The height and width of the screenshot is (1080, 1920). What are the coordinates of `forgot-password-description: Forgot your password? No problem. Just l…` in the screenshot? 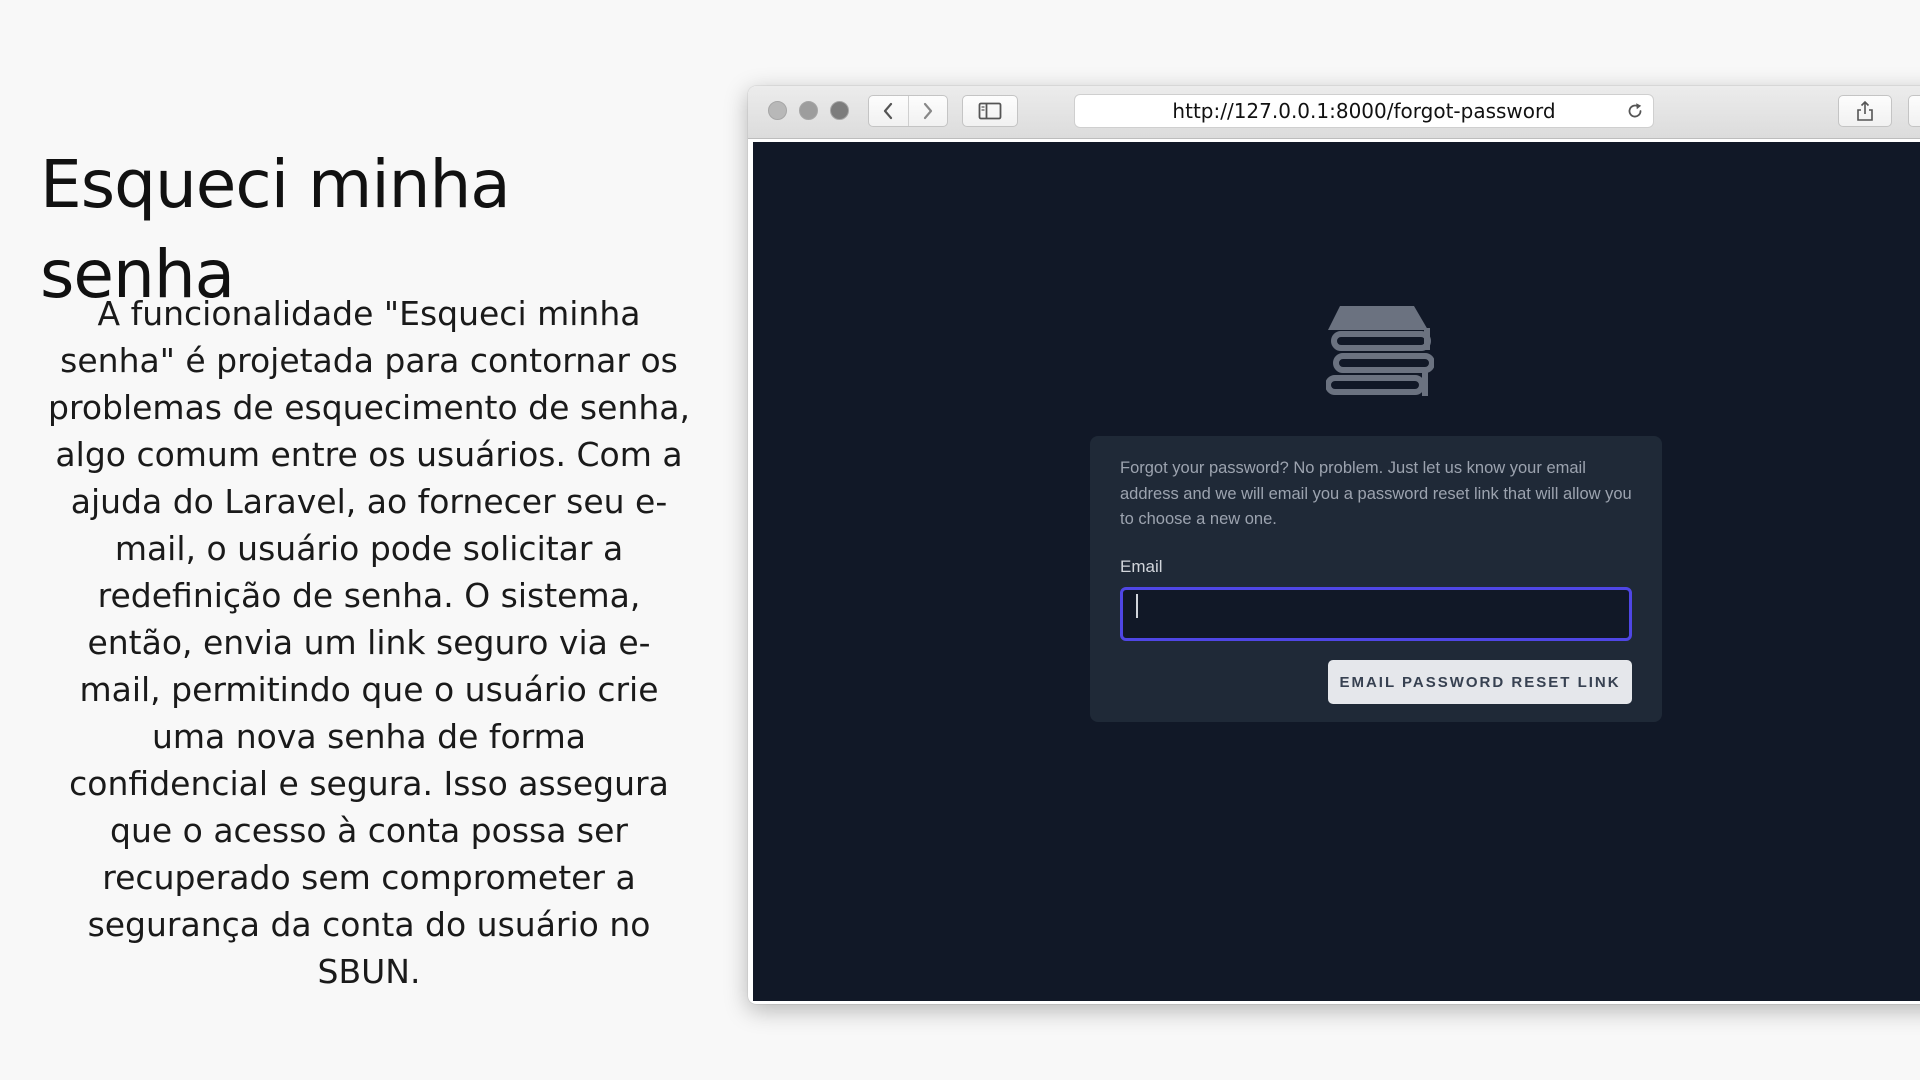 It's located at (1376, 493).